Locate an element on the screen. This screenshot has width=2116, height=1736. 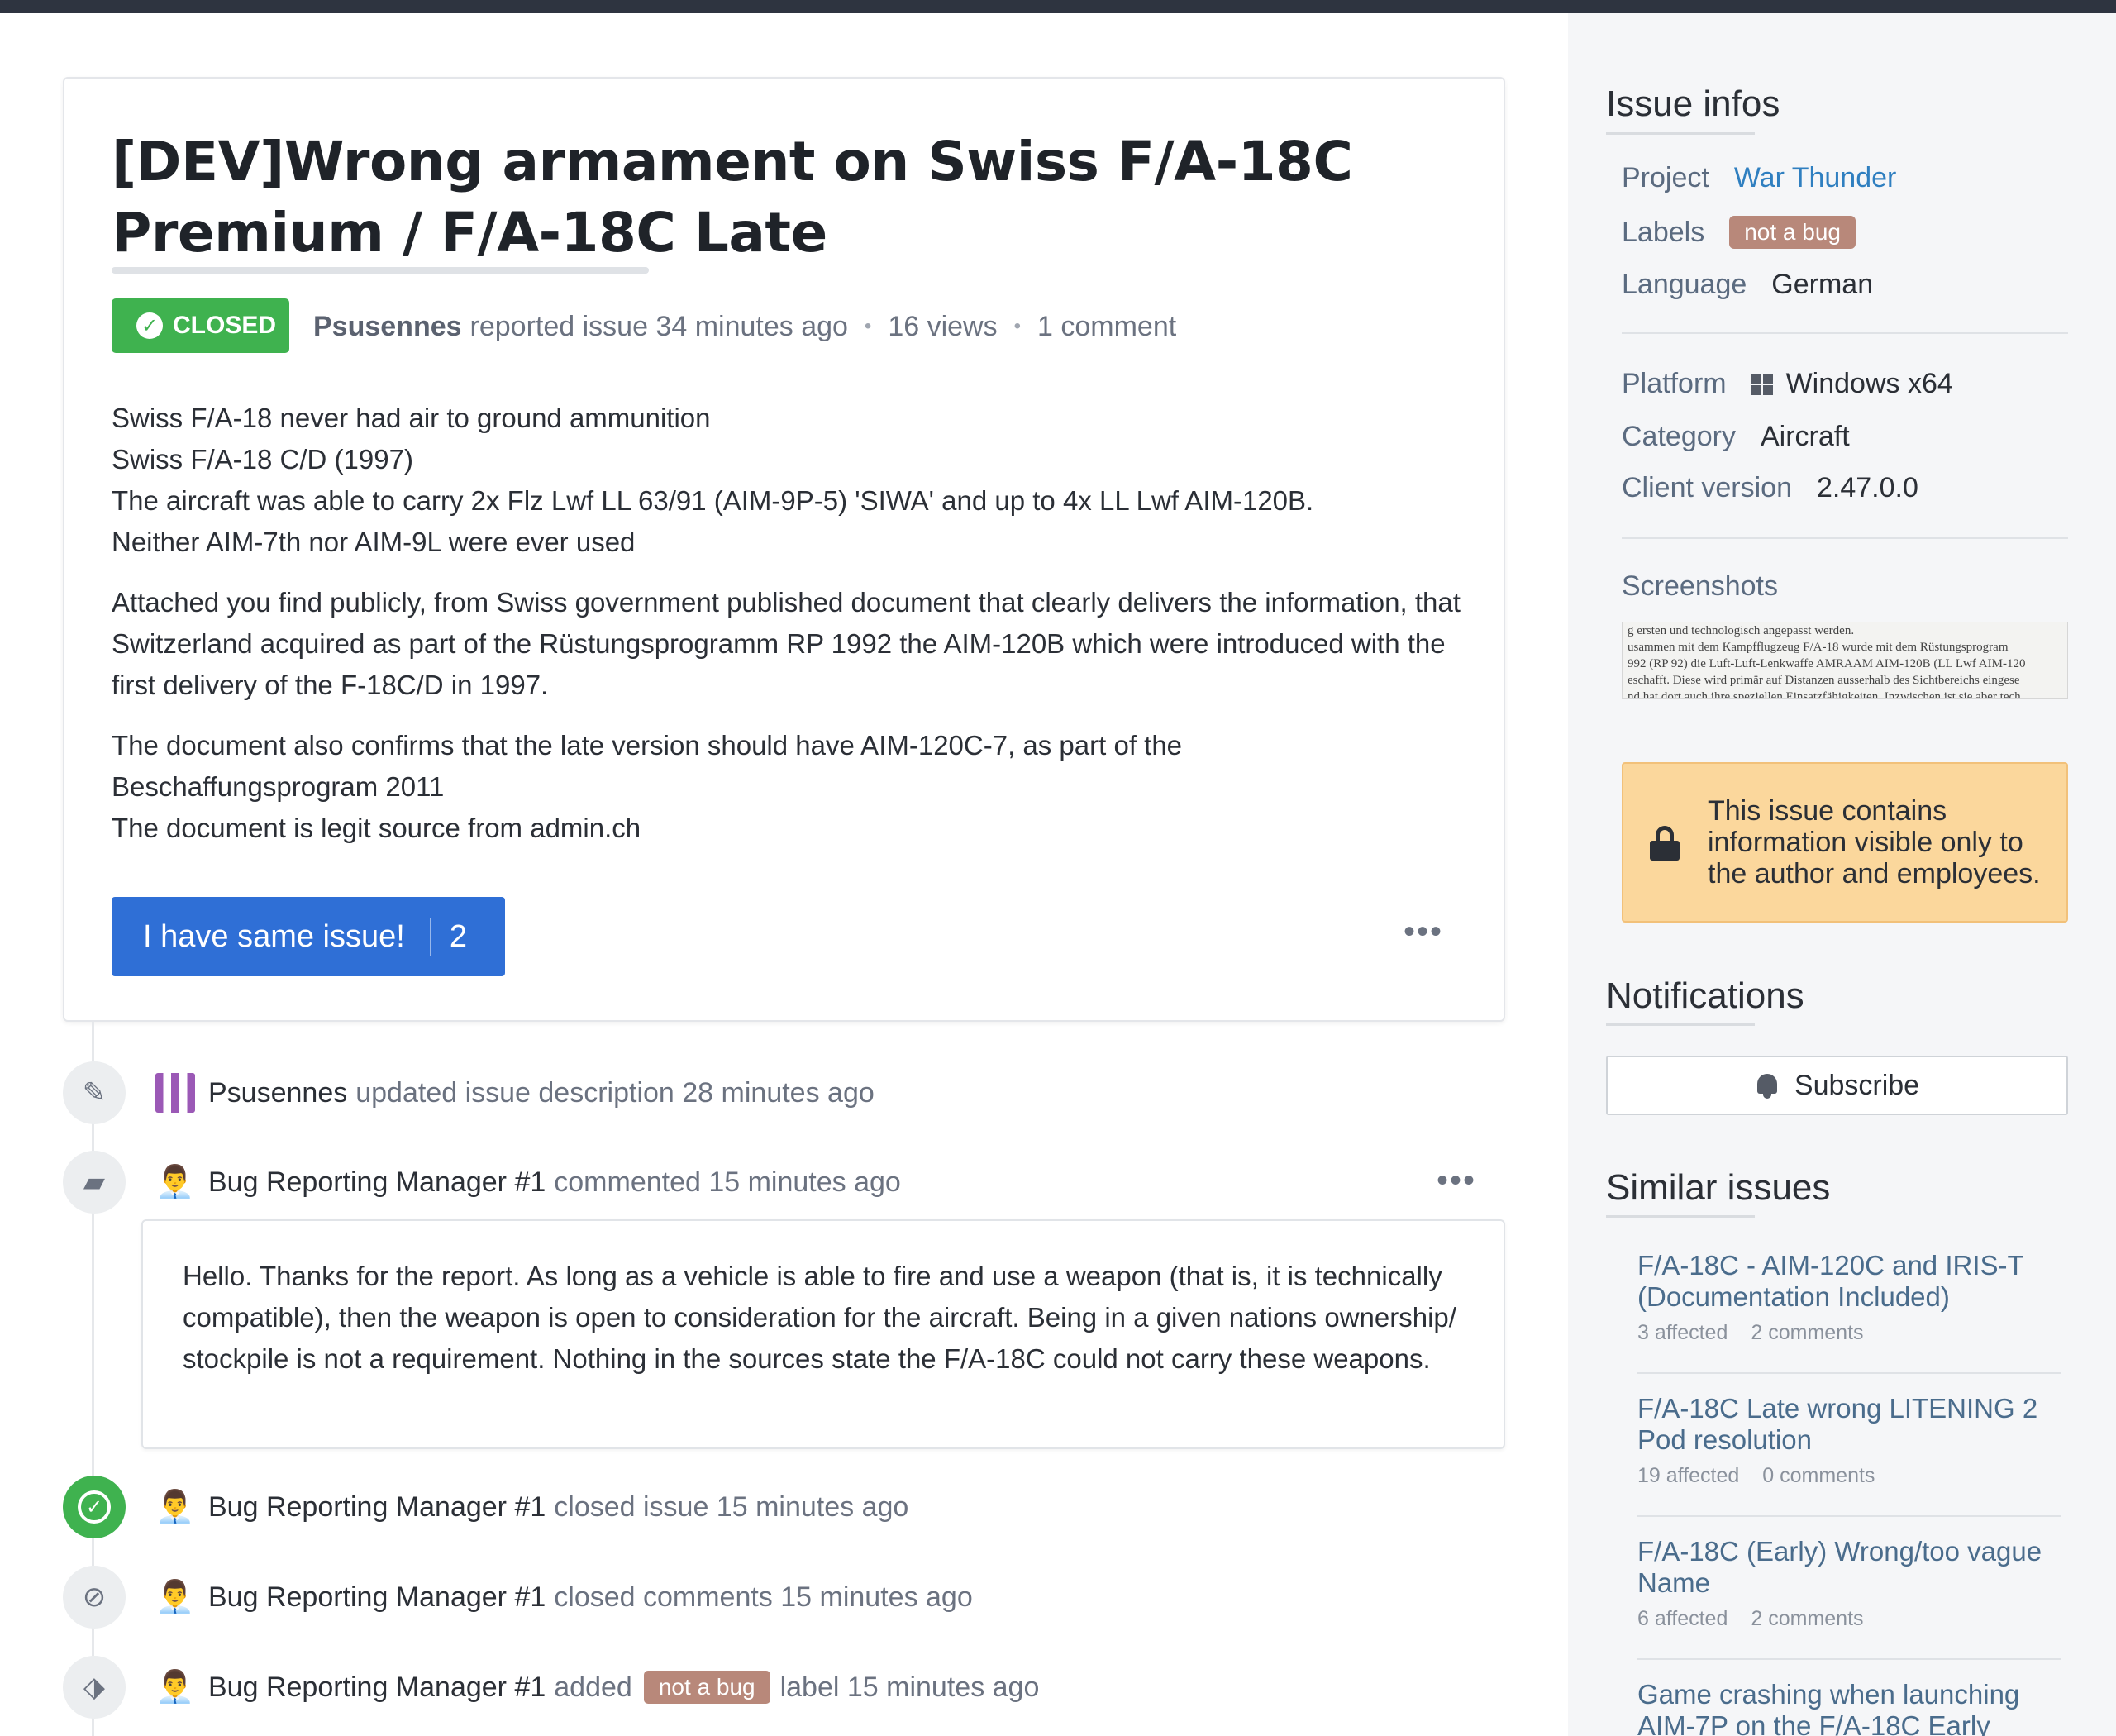
affected-count: 6 affected is located at coordinates (1682, 1618).